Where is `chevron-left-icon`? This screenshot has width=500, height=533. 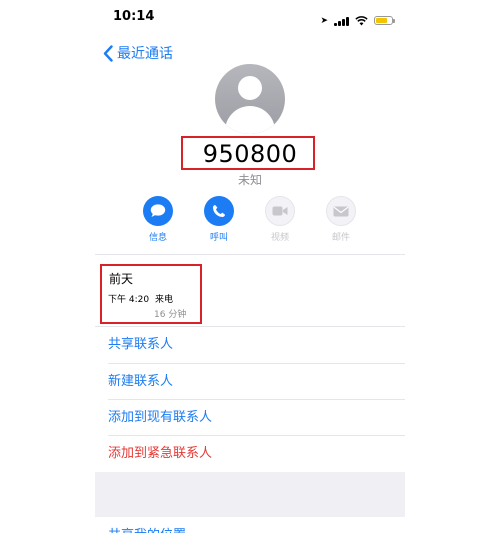 chevron-left-icon is located at coordinates (108, 53).